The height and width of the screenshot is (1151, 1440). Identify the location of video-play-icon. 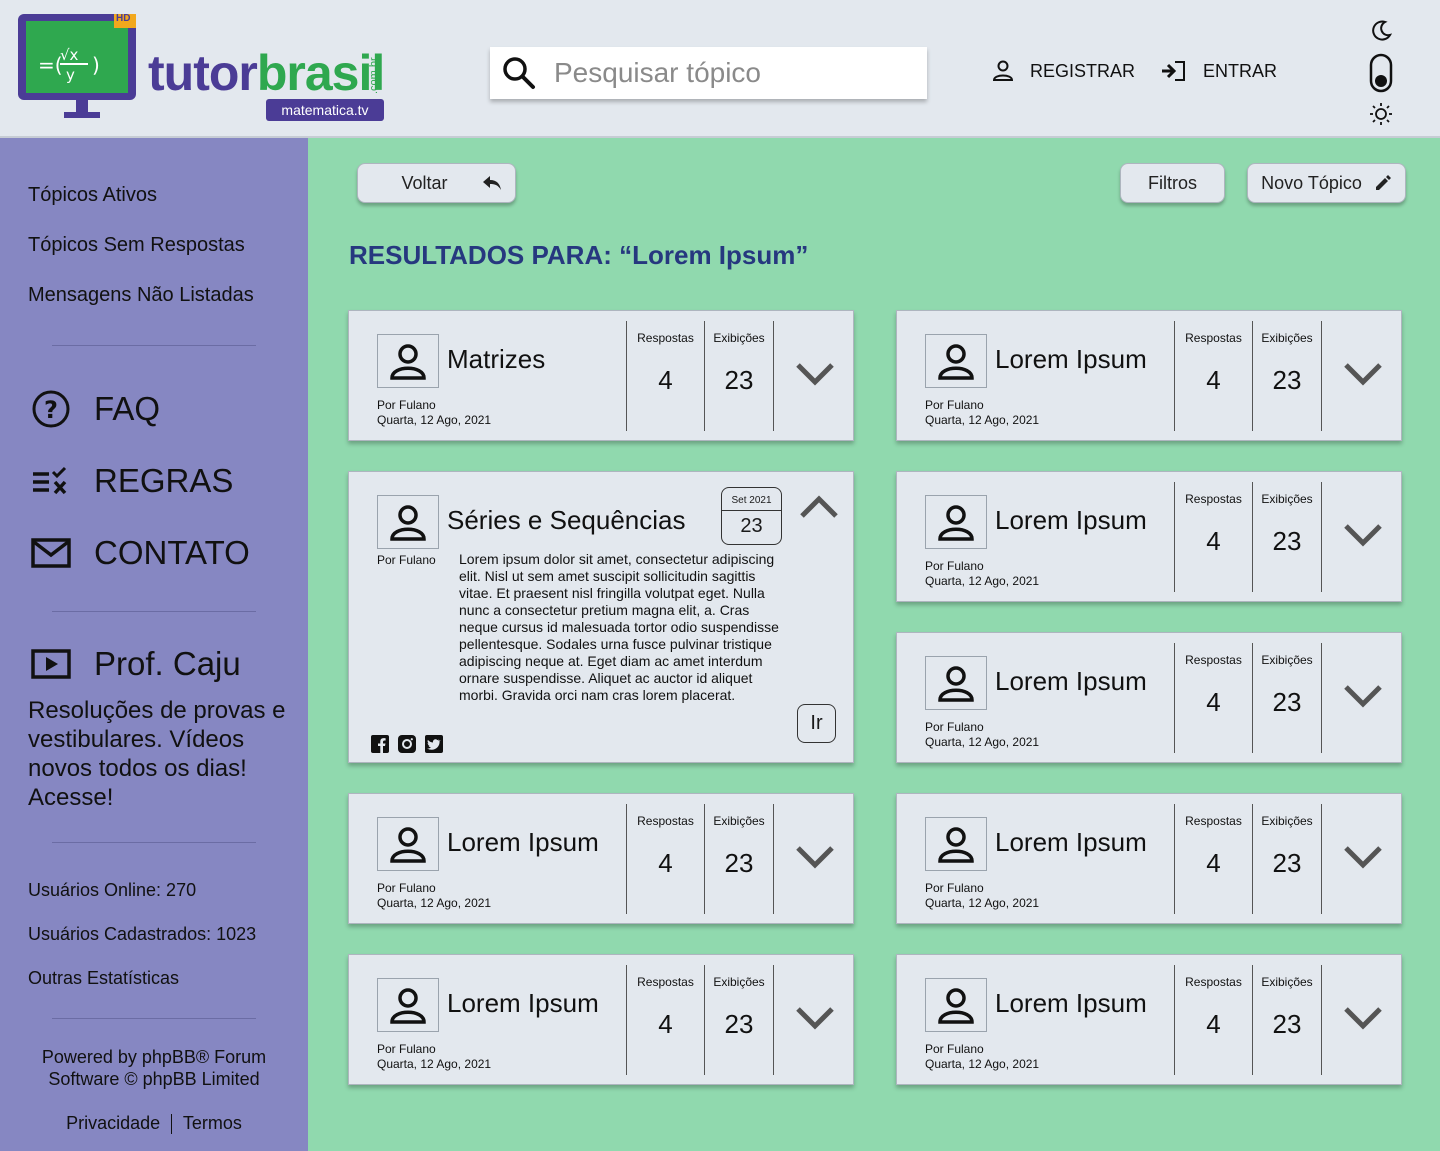
(51, 664).